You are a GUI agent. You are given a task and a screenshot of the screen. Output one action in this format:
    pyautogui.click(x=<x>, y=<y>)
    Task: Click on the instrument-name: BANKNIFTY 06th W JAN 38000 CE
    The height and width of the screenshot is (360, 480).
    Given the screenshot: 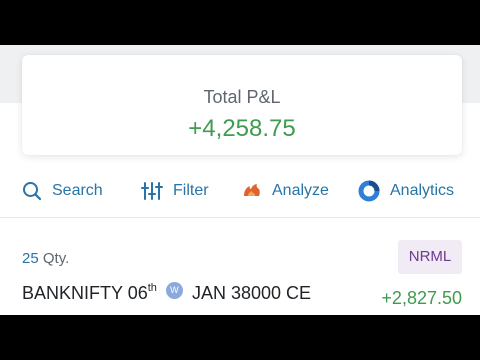 What is the action you would take?
    pyautogui.click(x=166, y=293)
    